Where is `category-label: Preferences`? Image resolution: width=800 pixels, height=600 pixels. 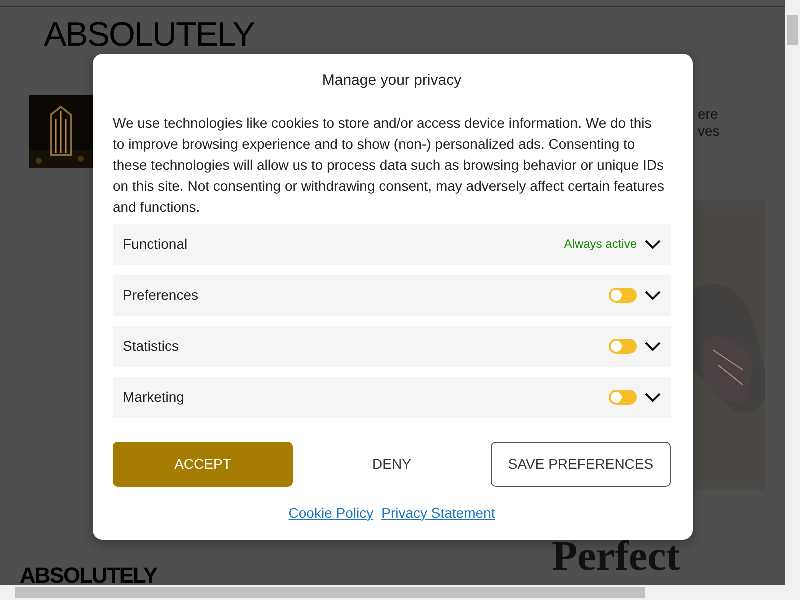
category-label: Preferences is located at coordinates (160, 295).